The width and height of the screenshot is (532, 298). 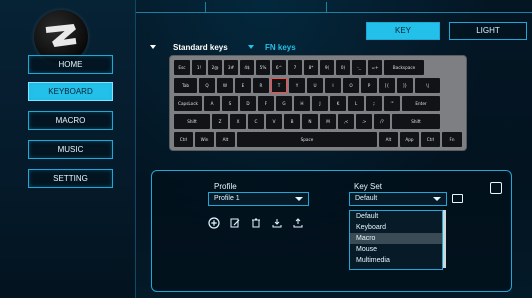 I want to click on tab-standard-keys: Standard keys, so click(x=200, y=47).